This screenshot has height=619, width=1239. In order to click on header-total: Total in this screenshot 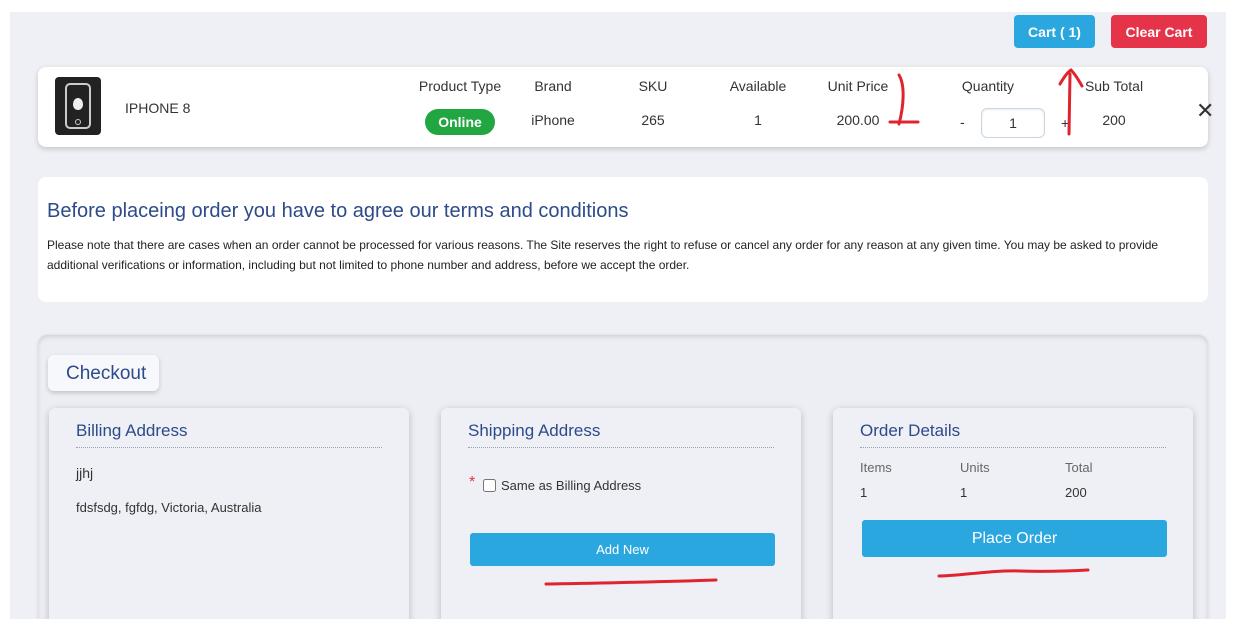, I will do `click(1079, 467)`.